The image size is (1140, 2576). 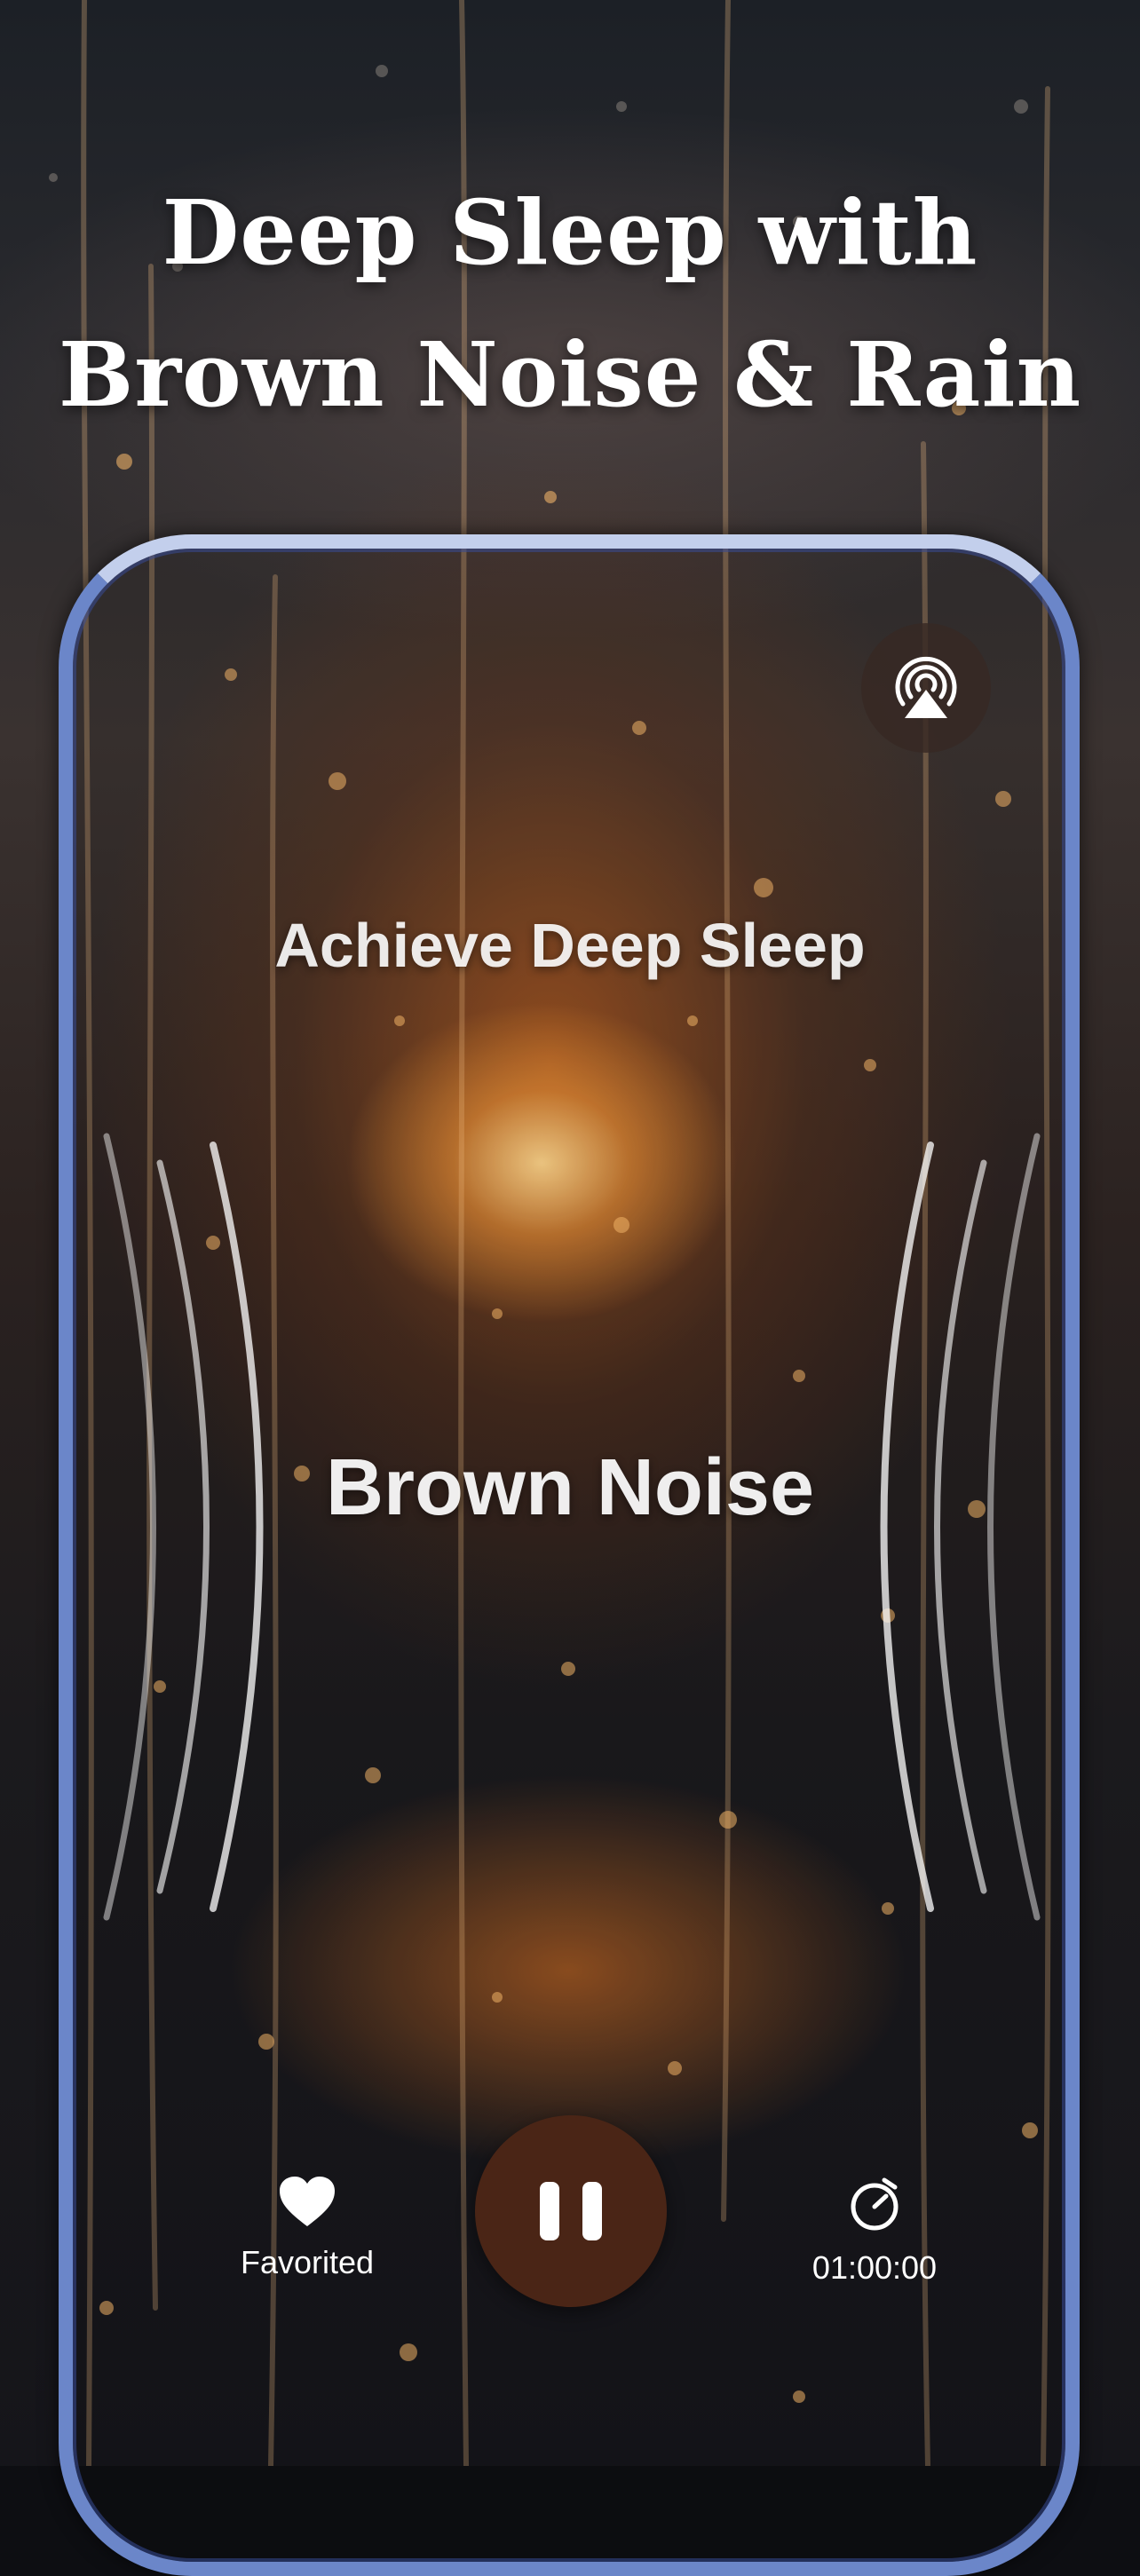 I want to click on favorite-label: Favorited, so click(x=307, y=2262).